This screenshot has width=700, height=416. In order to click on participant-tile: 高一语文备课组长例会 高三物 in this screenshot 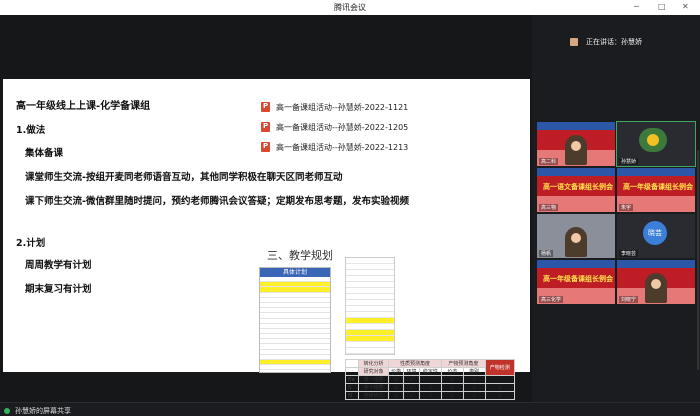, I will do `click(576, 190)`.